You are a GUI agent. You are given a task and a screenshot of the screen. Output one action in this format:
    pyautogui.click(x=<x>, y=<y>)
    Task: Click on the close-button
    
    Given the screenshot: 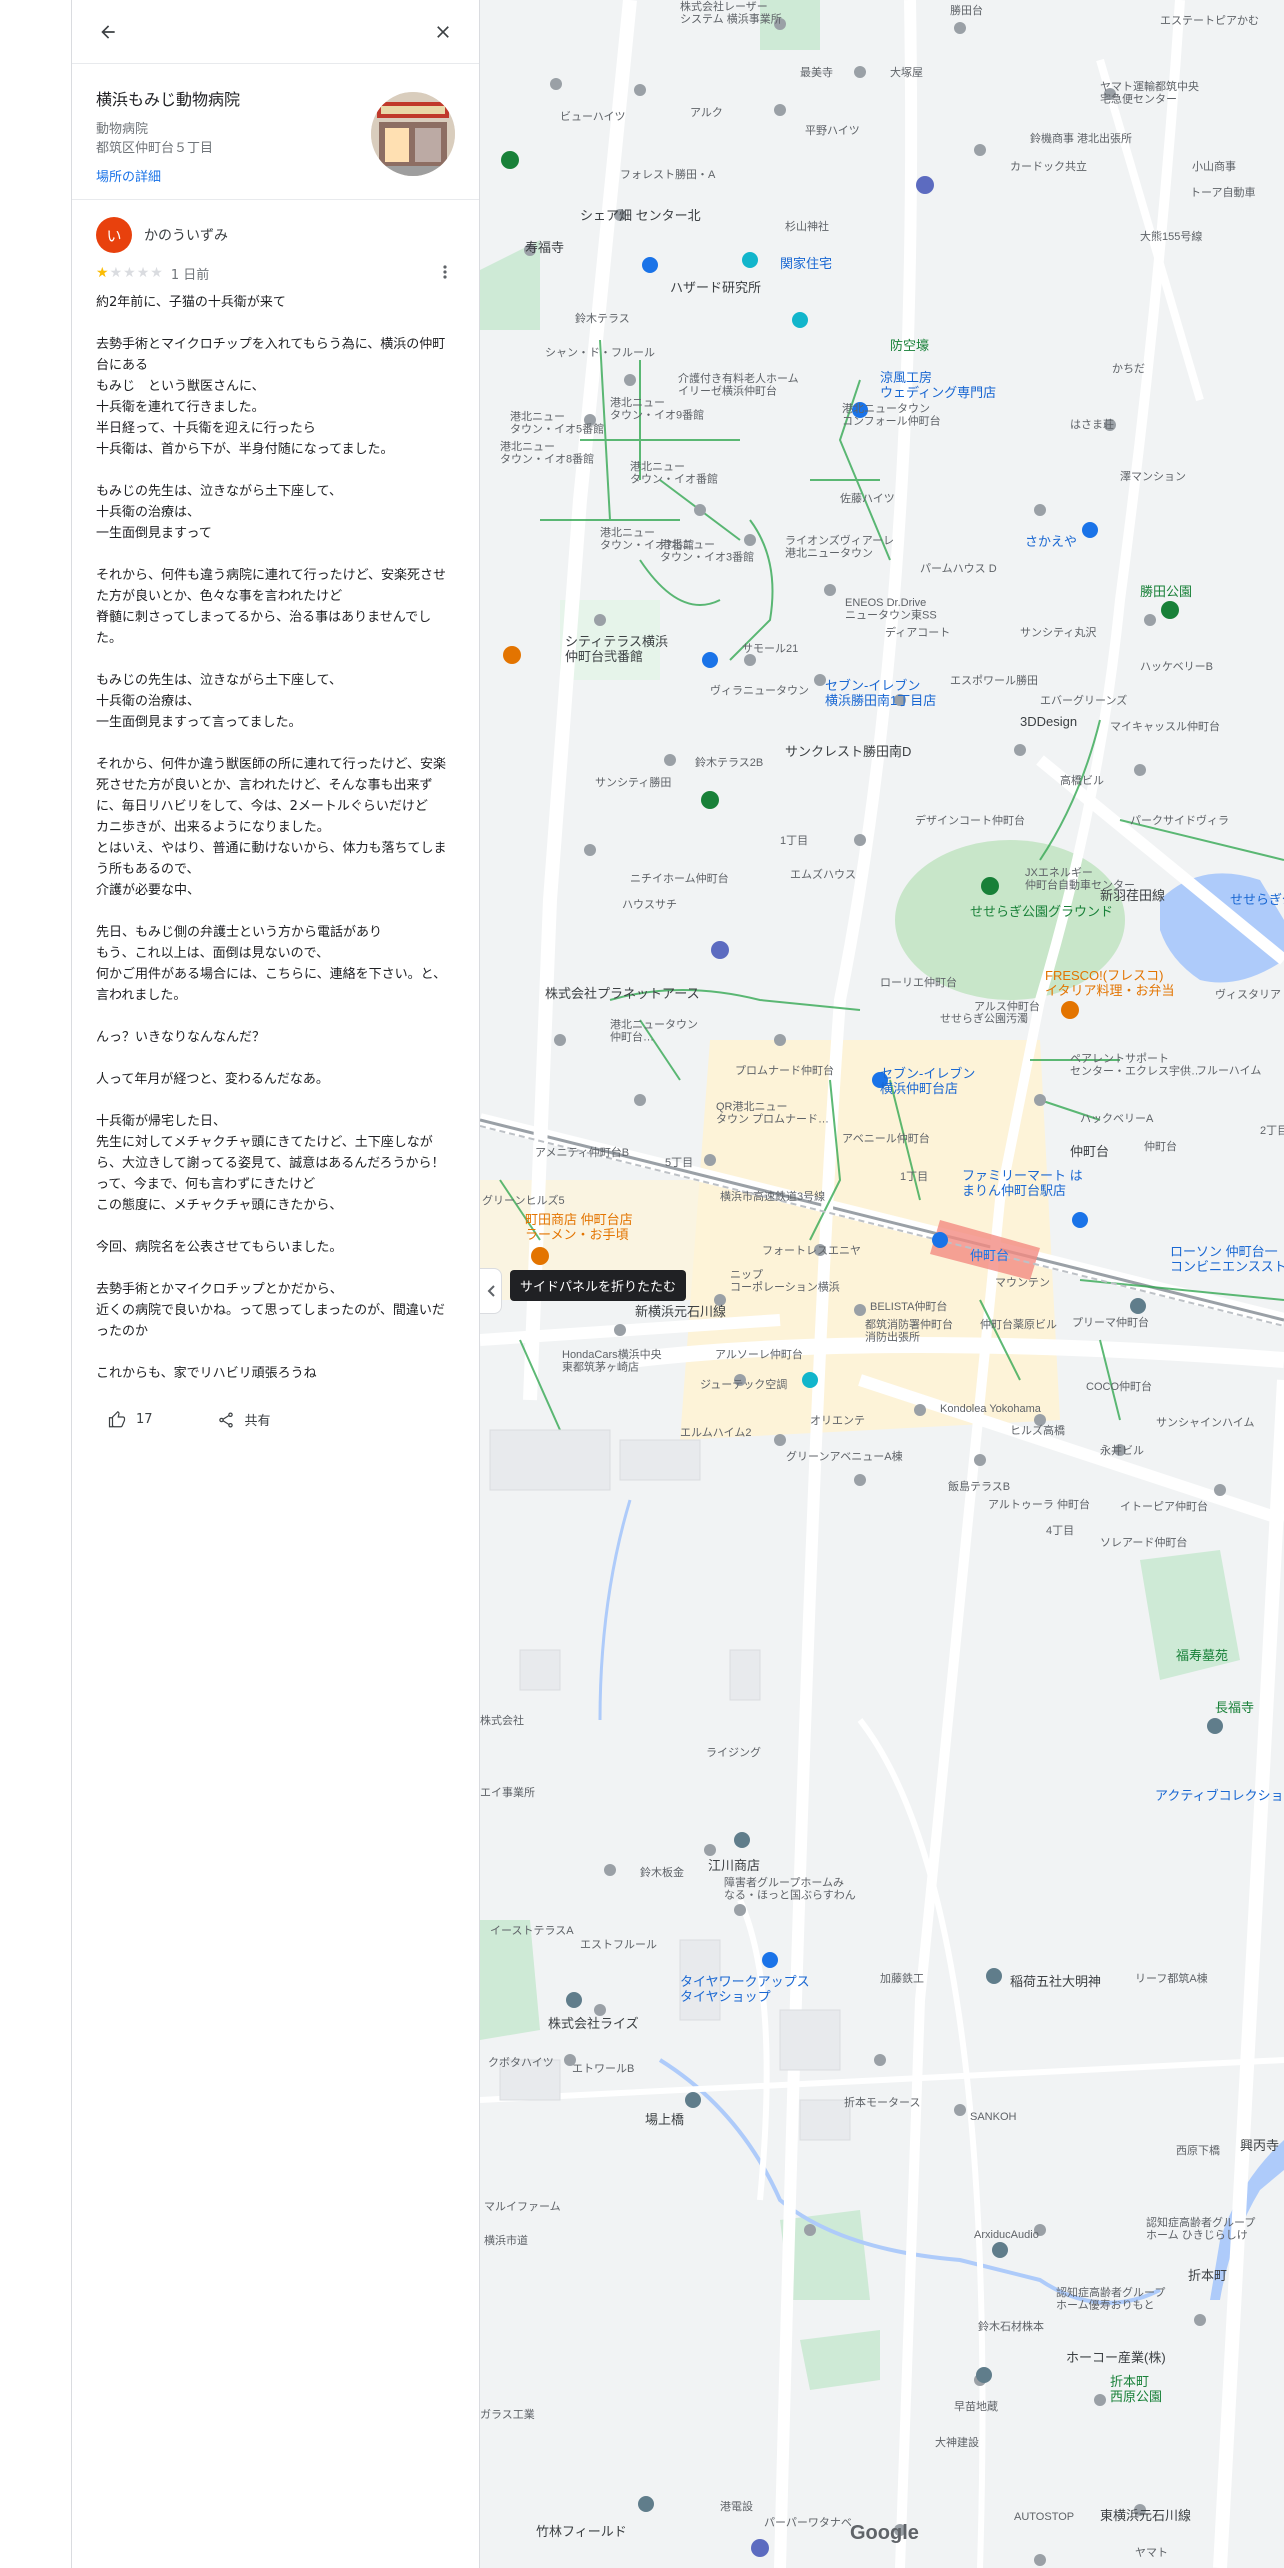 What is the action you would take?
    pyautogui.click(x=443, y=32)
    